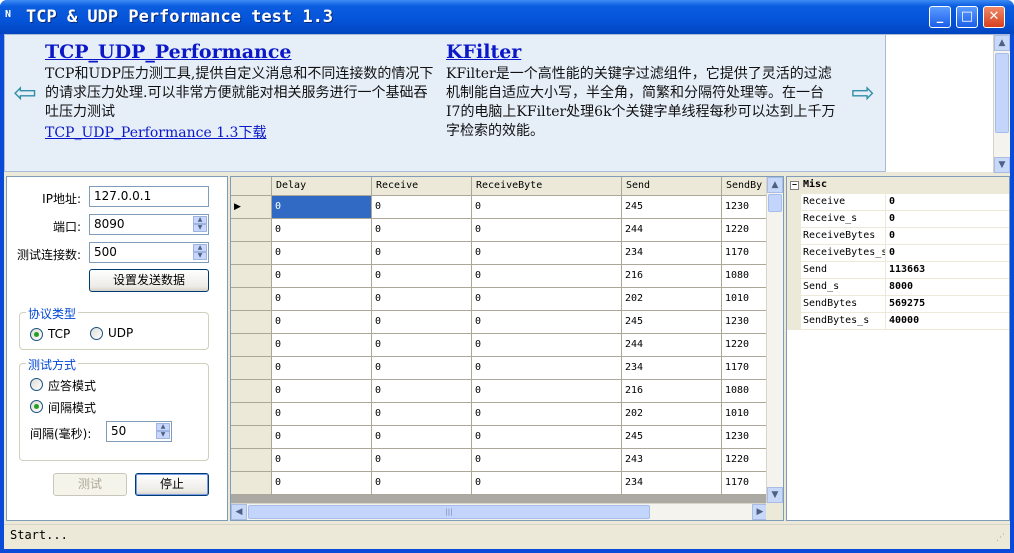 The width and height of the screenshot is (1014, 553). I want to click on scroll-up-icon: ▲, so click(1002, 43).